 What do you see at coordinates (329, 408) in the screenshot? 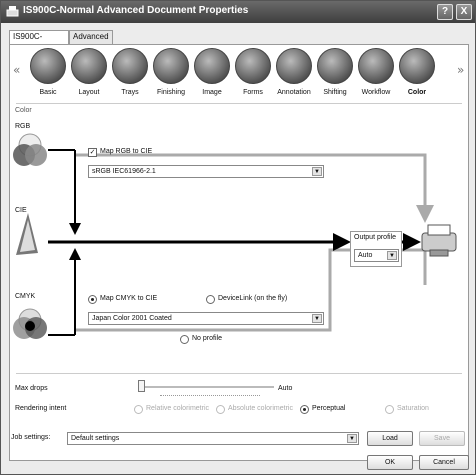
I see `perceptual-label: Perceptual` at bounding box center [329, 408].